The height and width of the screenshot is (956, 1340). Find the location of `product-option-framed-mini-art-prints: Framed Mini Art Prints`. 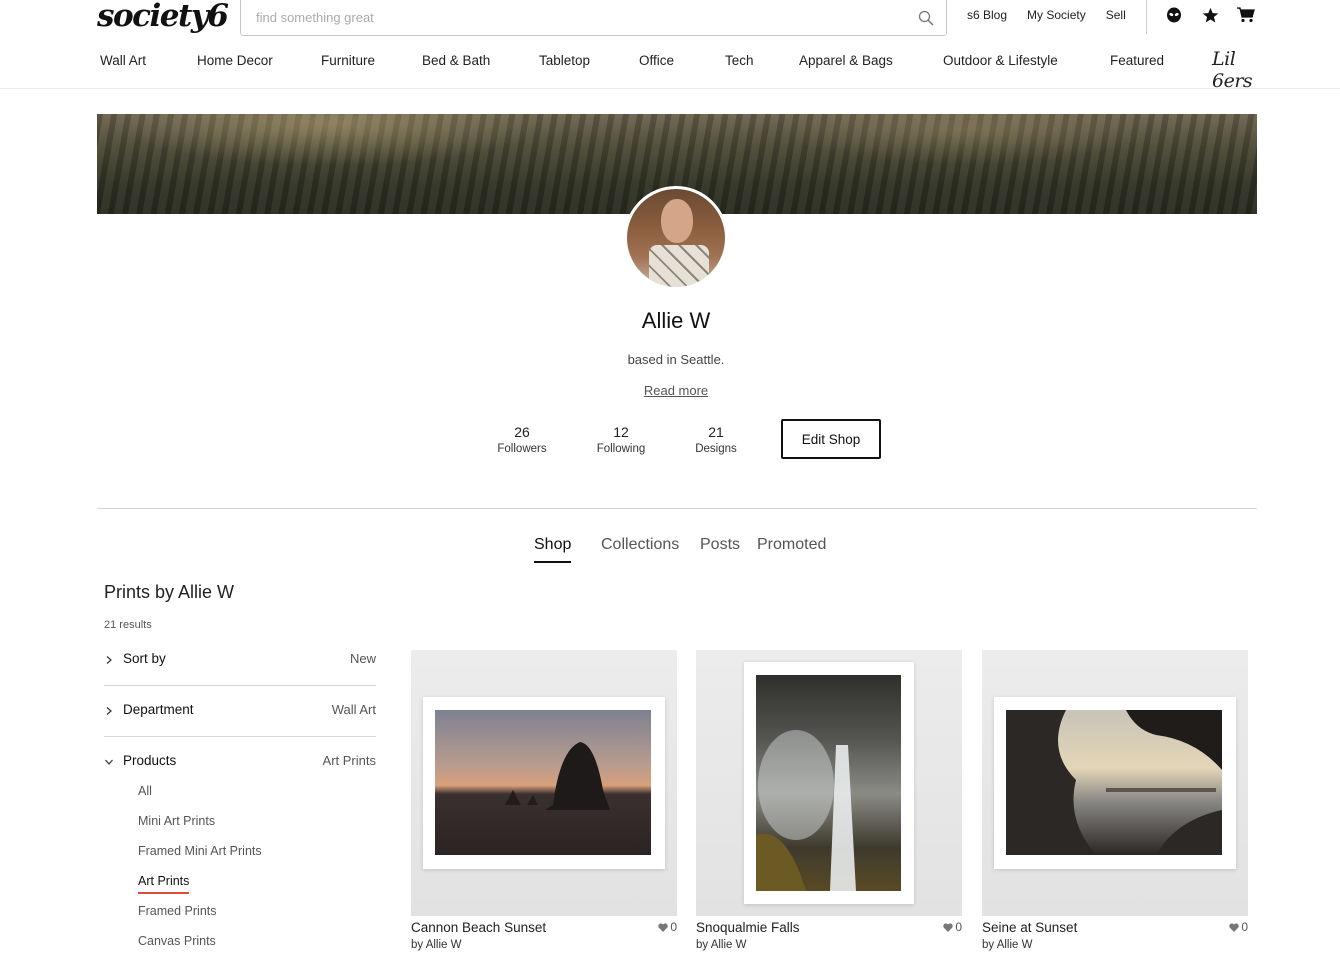

product-option-framed-mini-art-prints: Framed Mini Art Prints is located at coordinates (200, 851).